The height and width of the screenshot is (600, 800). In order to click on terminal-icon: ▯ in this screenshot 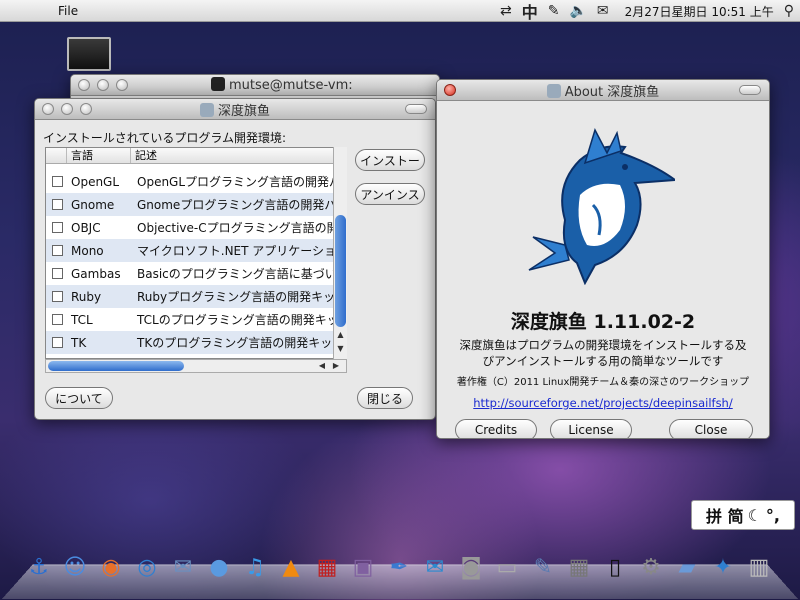, I will do `click(615, 567)`.